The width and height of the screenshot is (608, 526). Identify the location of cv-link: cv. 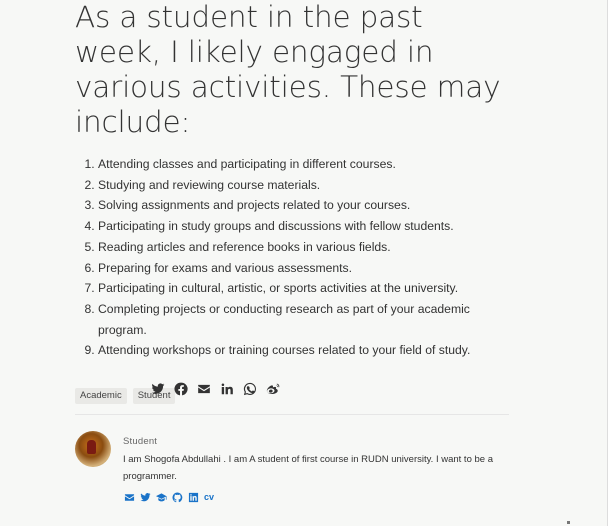
(209, 497).